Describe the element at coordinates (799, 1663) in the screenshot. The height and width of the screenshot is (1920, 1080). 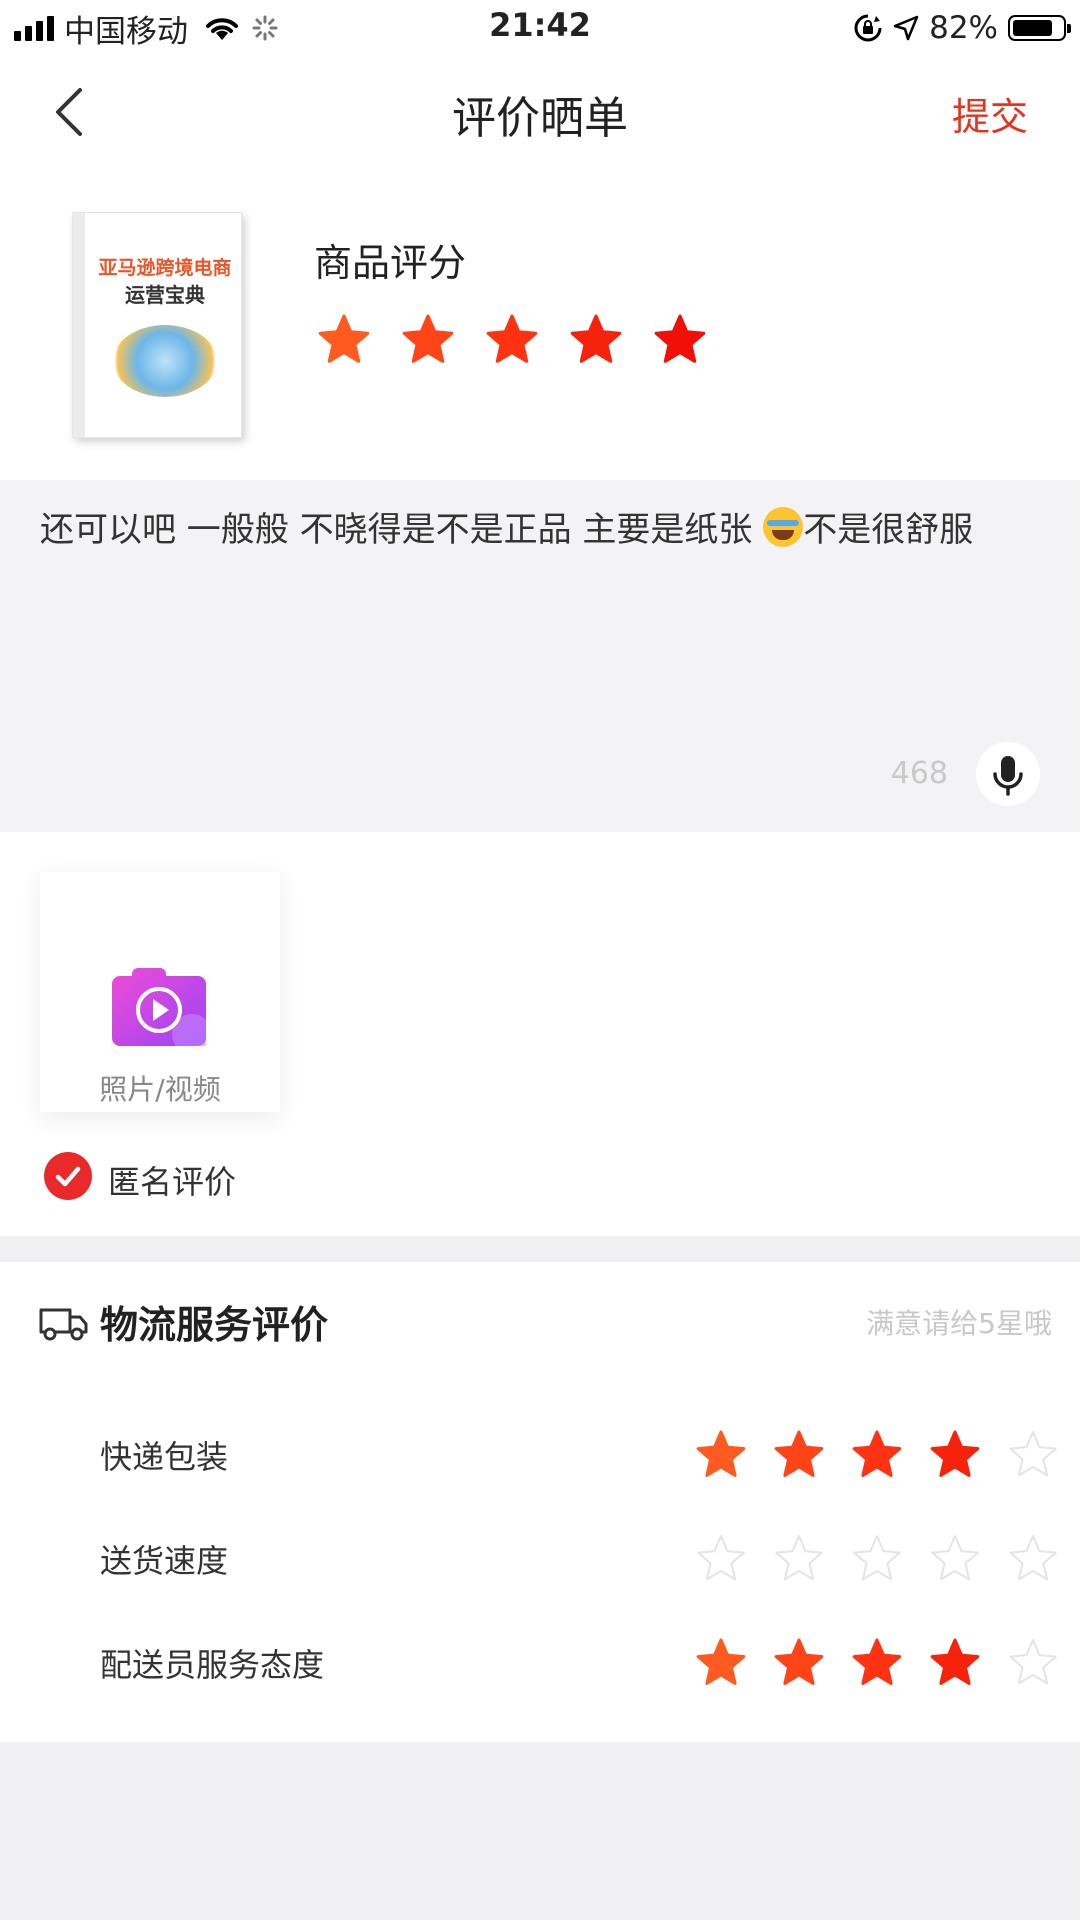
I see `logistics-2-star-2-icon` at that location.